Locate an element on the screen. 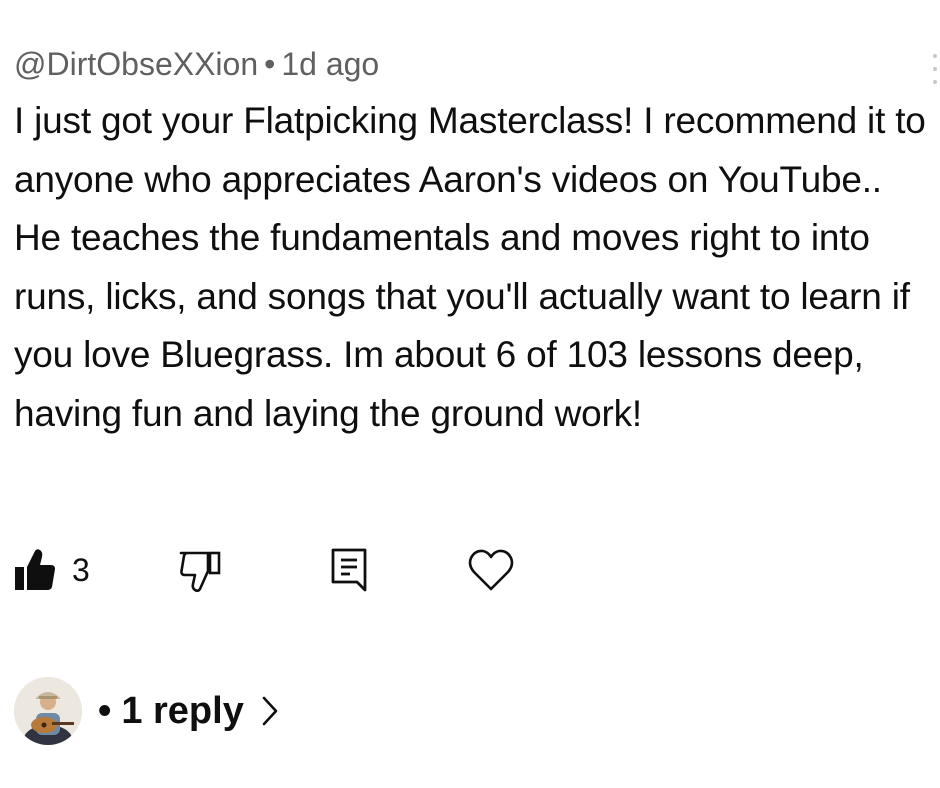 Image resolution: width=940 pixels, height=788 pixels. replies-row: • 1 reply is located at coordinates (146, 711).